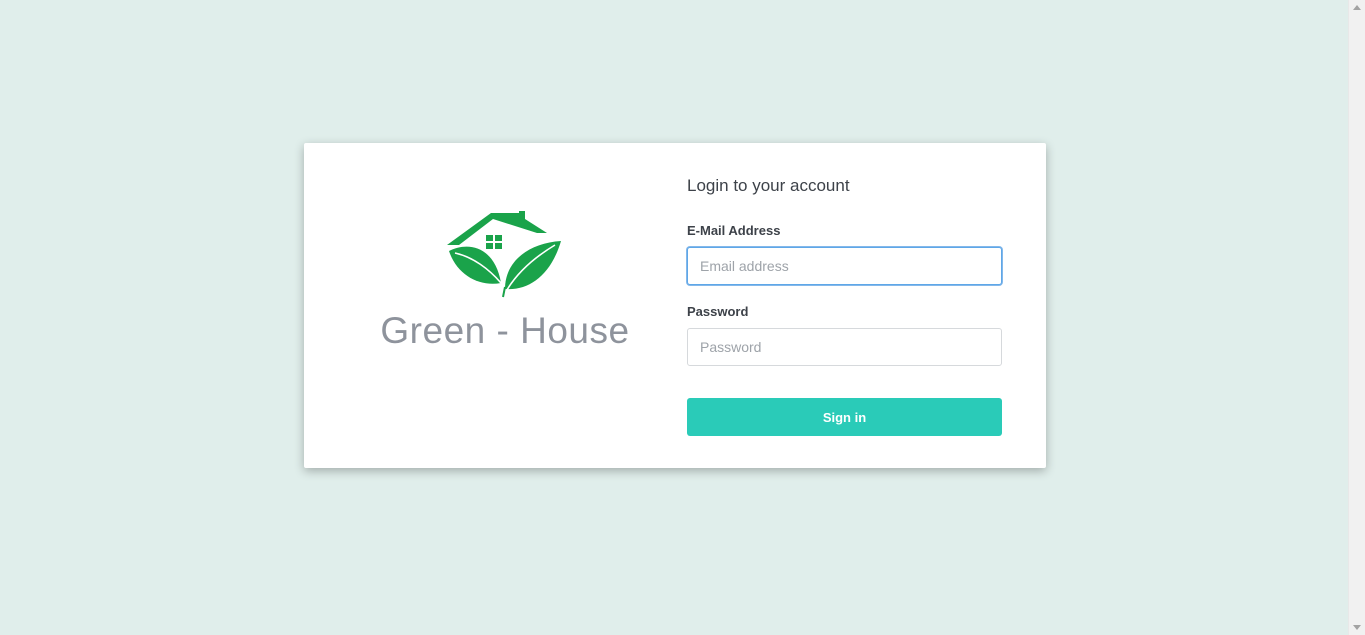 The height and width of the screenshot is (635, 1365). Describe the element at coordinates (734, 230) in the screenshot. I see `email-label: E-Mail Address` at that location.